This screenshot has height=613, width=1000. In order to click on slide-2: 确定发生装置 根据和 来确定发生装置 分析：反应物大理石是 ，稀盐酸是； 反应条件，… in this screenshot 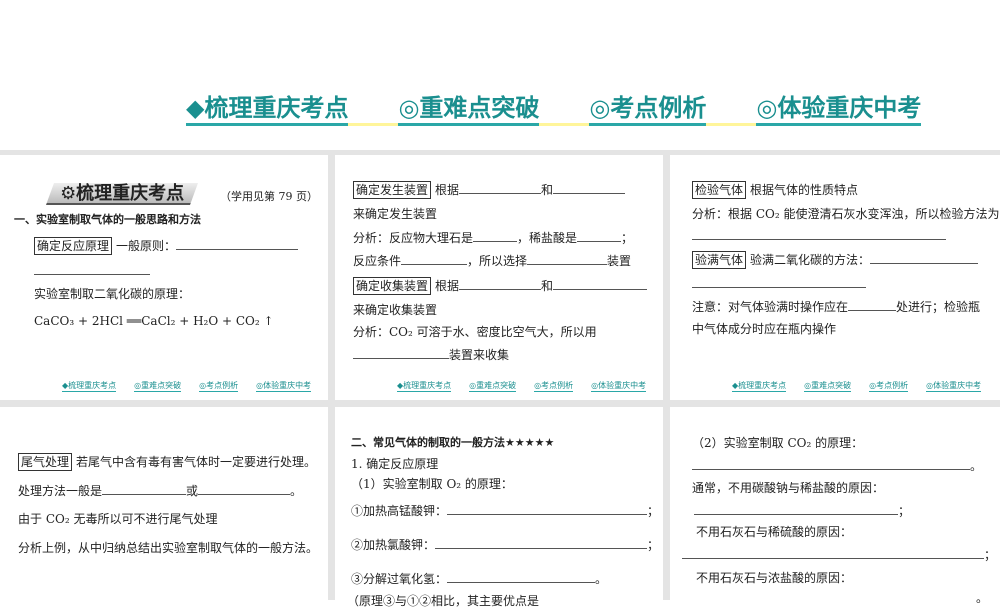, I will do `click(499, 277)`.